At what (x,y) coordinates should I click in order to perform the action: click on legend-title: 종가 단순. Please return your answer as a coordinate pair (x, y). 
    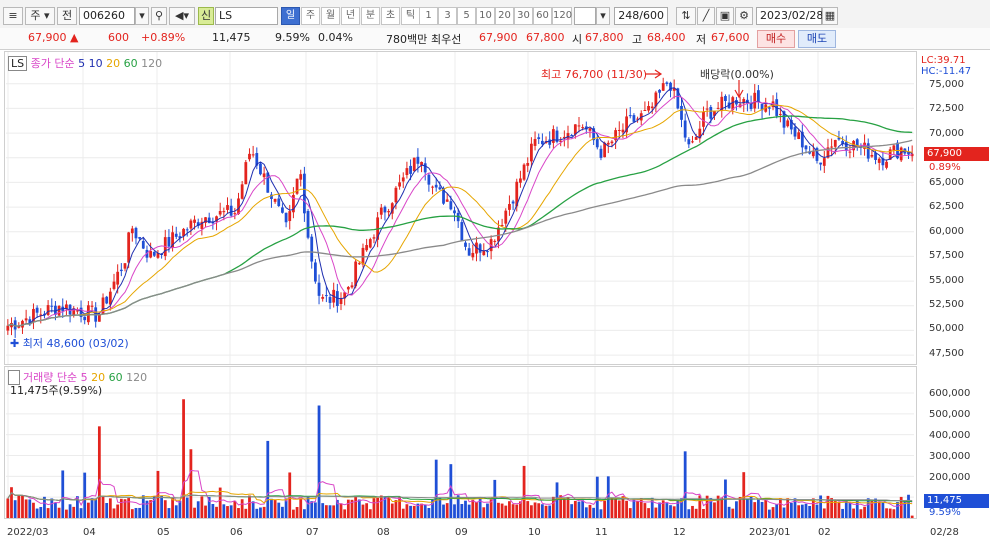
    Looking at the image, I should click on (52, 63).